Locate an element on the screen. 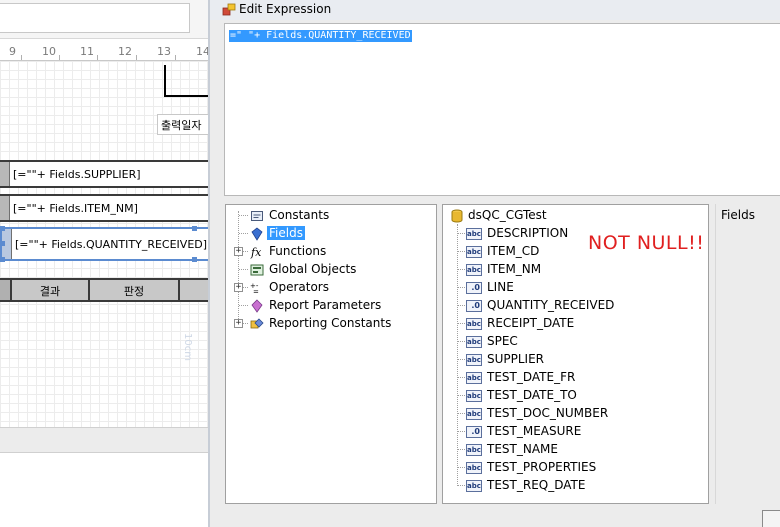 This screenshot has height=527, width=780. field-label: TEST_DATE_FR is located at coordinates (531, 377).